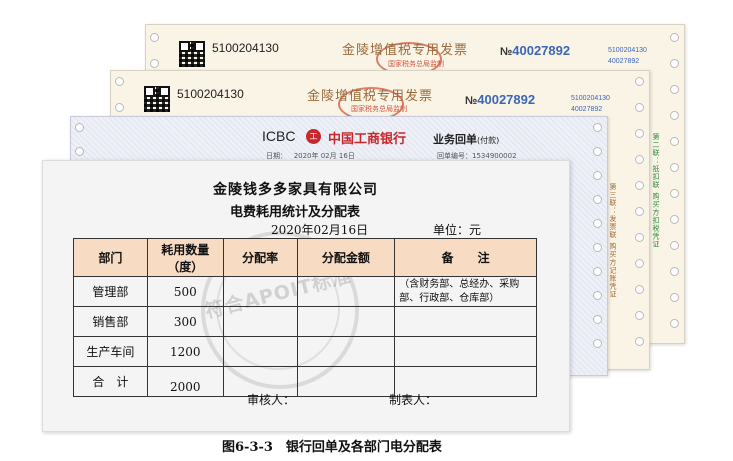 The height and width of the screenshot is (461, 733). Describe the element at coordinates (313, 136) in the screenshot. I see `icbc-logo-icon: 工` at that location.